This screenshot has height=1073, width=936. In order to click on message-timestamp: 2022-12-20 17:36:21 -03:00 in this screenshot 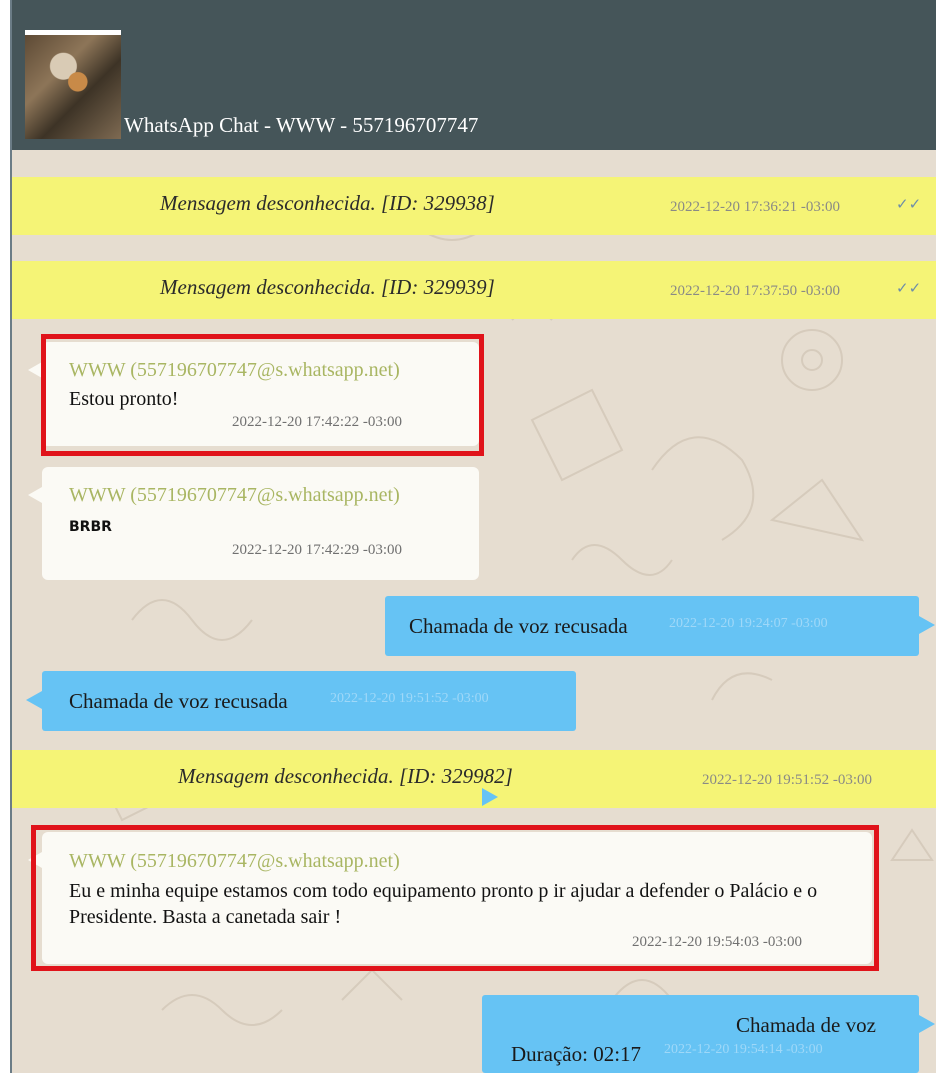, I will do `click(755, 207)`.